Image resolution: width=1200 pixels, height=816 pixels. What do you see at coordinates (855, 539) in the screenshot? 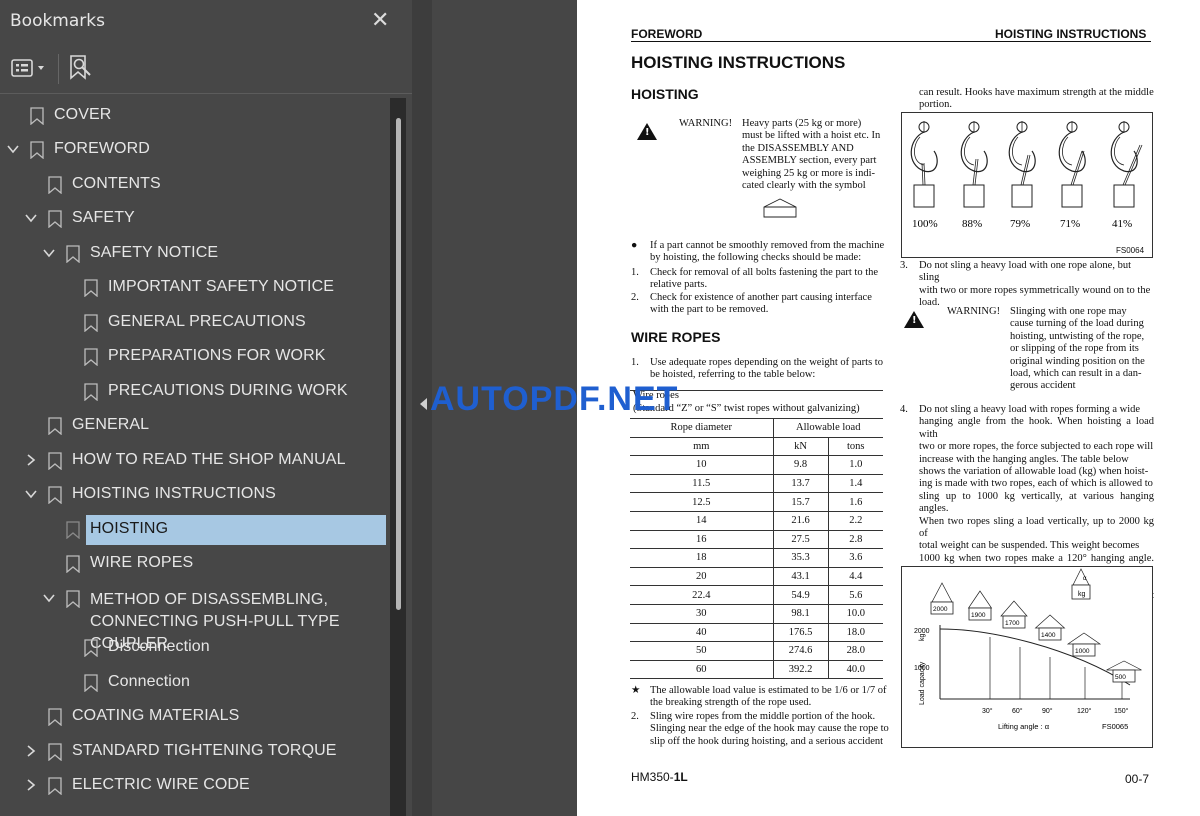
I see `table-cell: 2.8` at bounding box center [855, 539].